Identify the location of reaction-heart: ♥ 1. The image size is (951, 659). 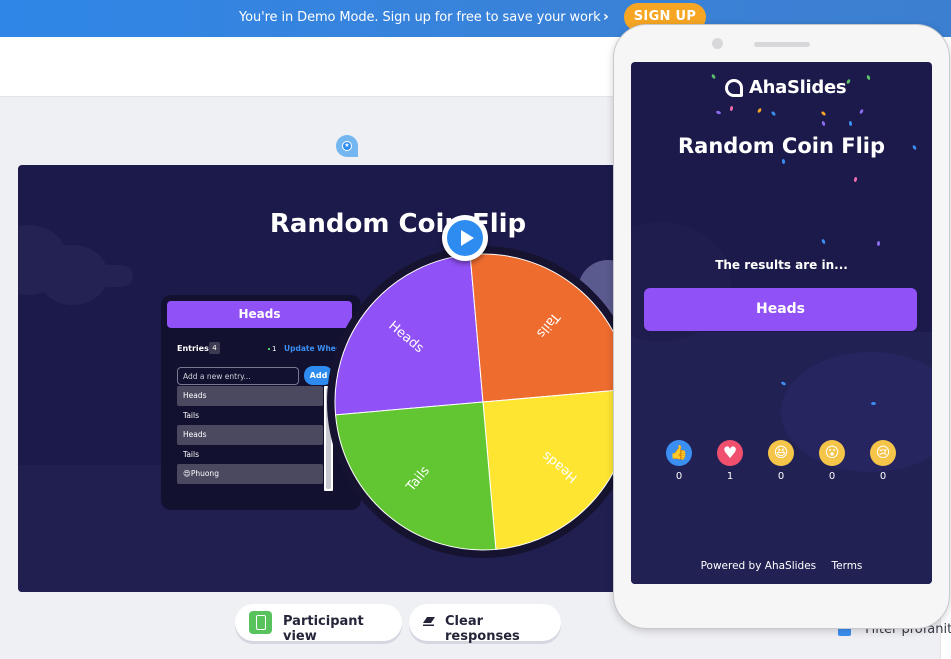
(730, 461).